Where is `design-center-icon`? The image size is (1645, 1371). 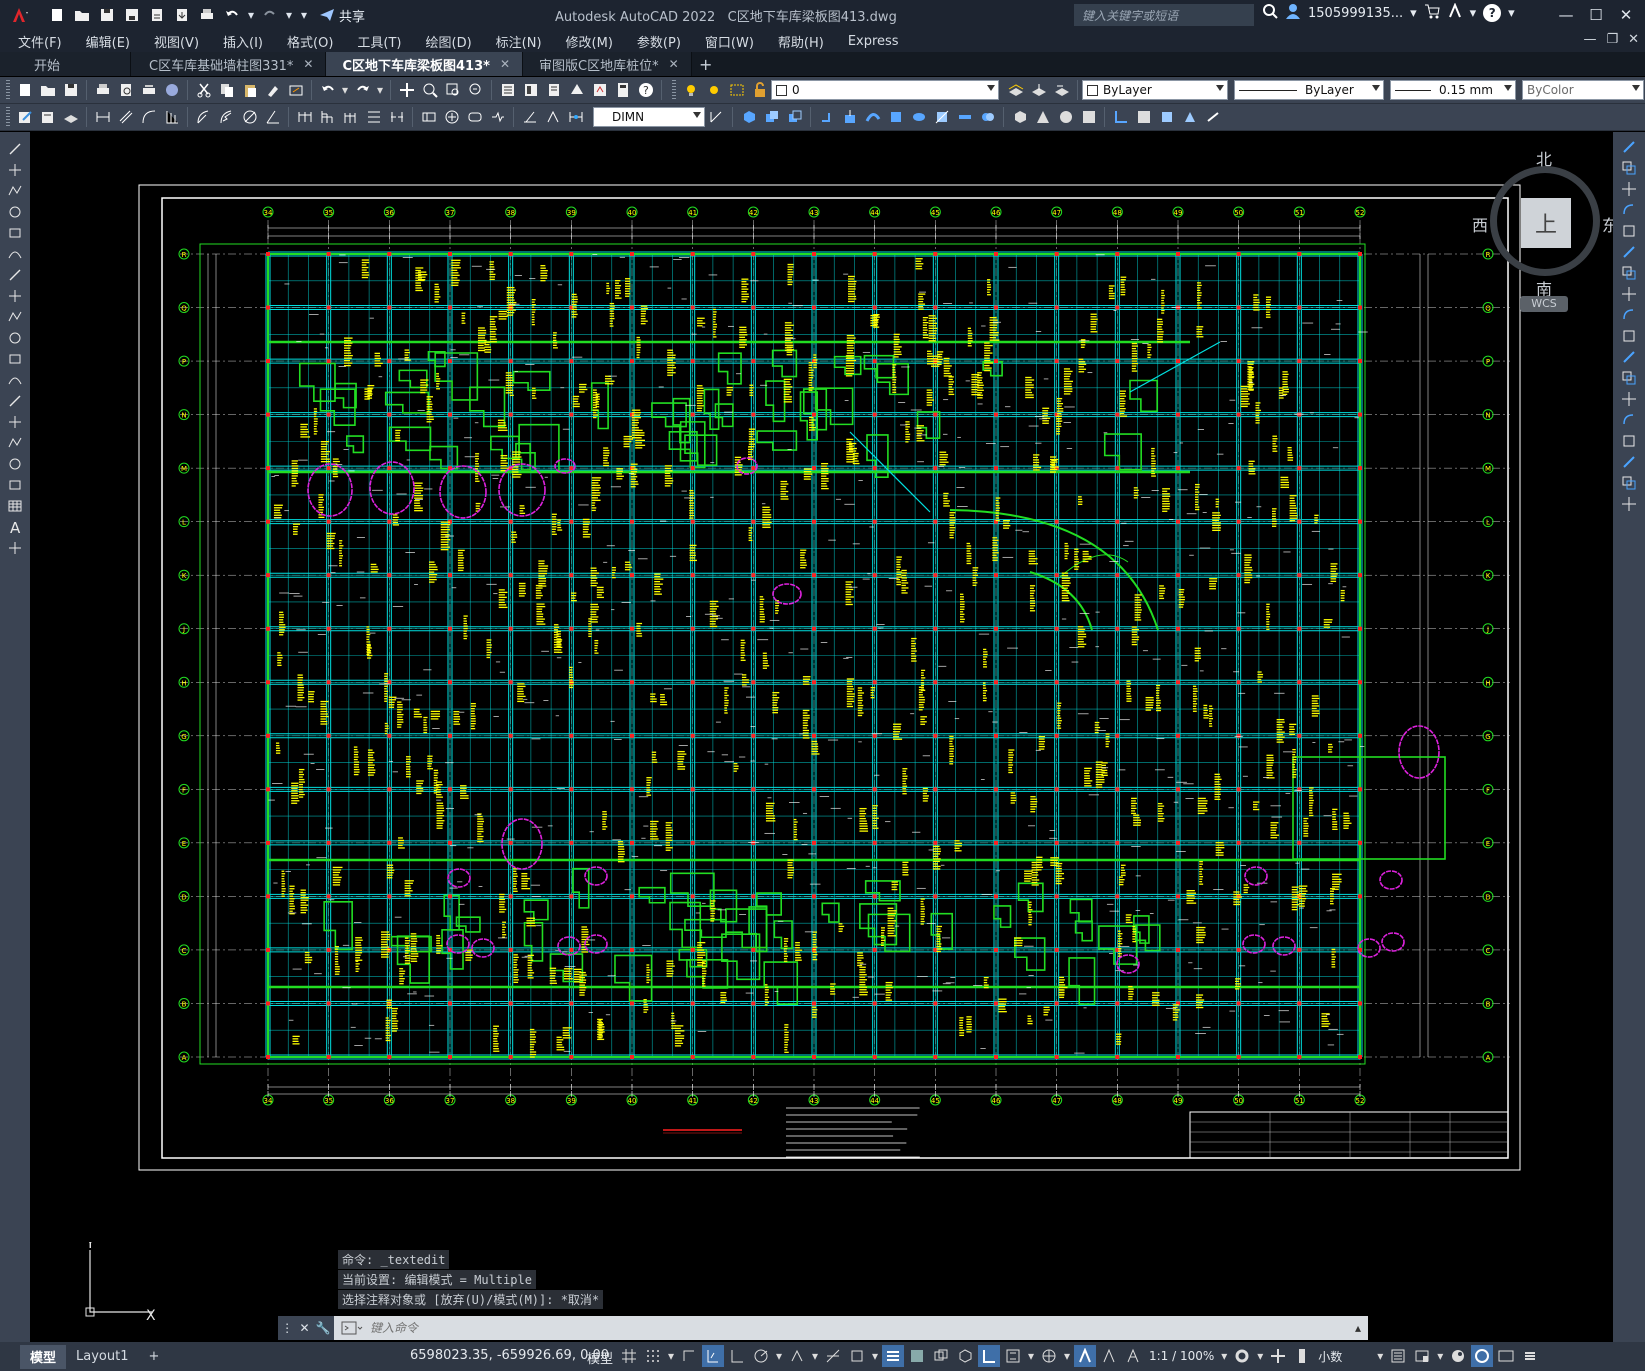
design-center-icon is located at coordinates (530, 90).